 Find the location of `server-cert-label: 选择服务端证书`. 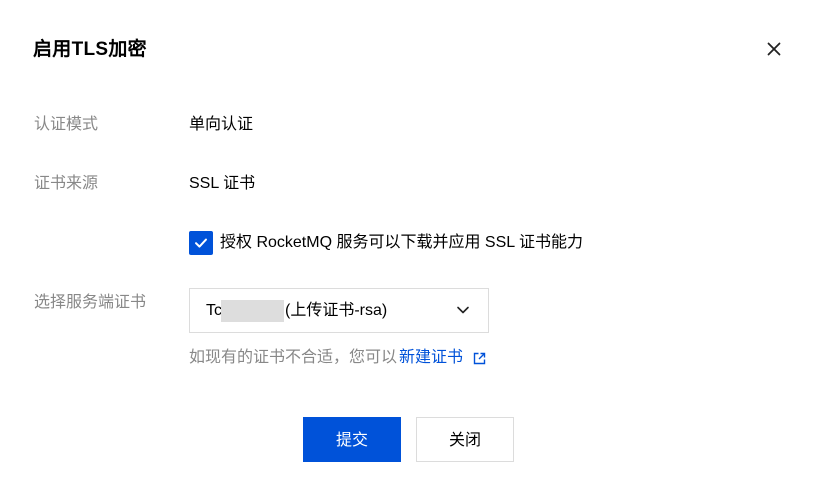

server-cert-label: 选择服务端证书 is located at coordinates (90, 302).